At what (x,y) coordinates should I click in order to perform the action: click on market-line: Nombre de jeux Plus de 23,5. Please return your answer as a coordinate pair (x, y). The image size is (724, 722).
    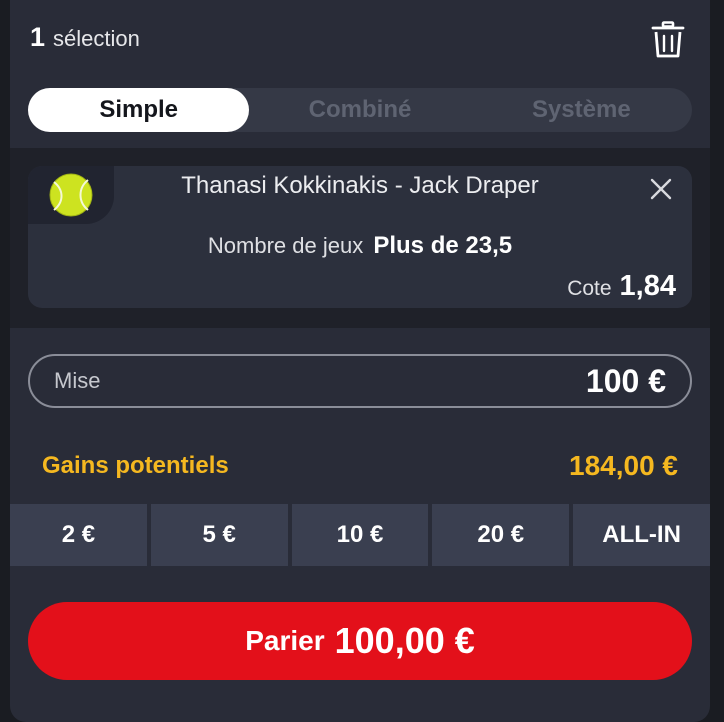
    Looking at the image, I should click on (360, 246).